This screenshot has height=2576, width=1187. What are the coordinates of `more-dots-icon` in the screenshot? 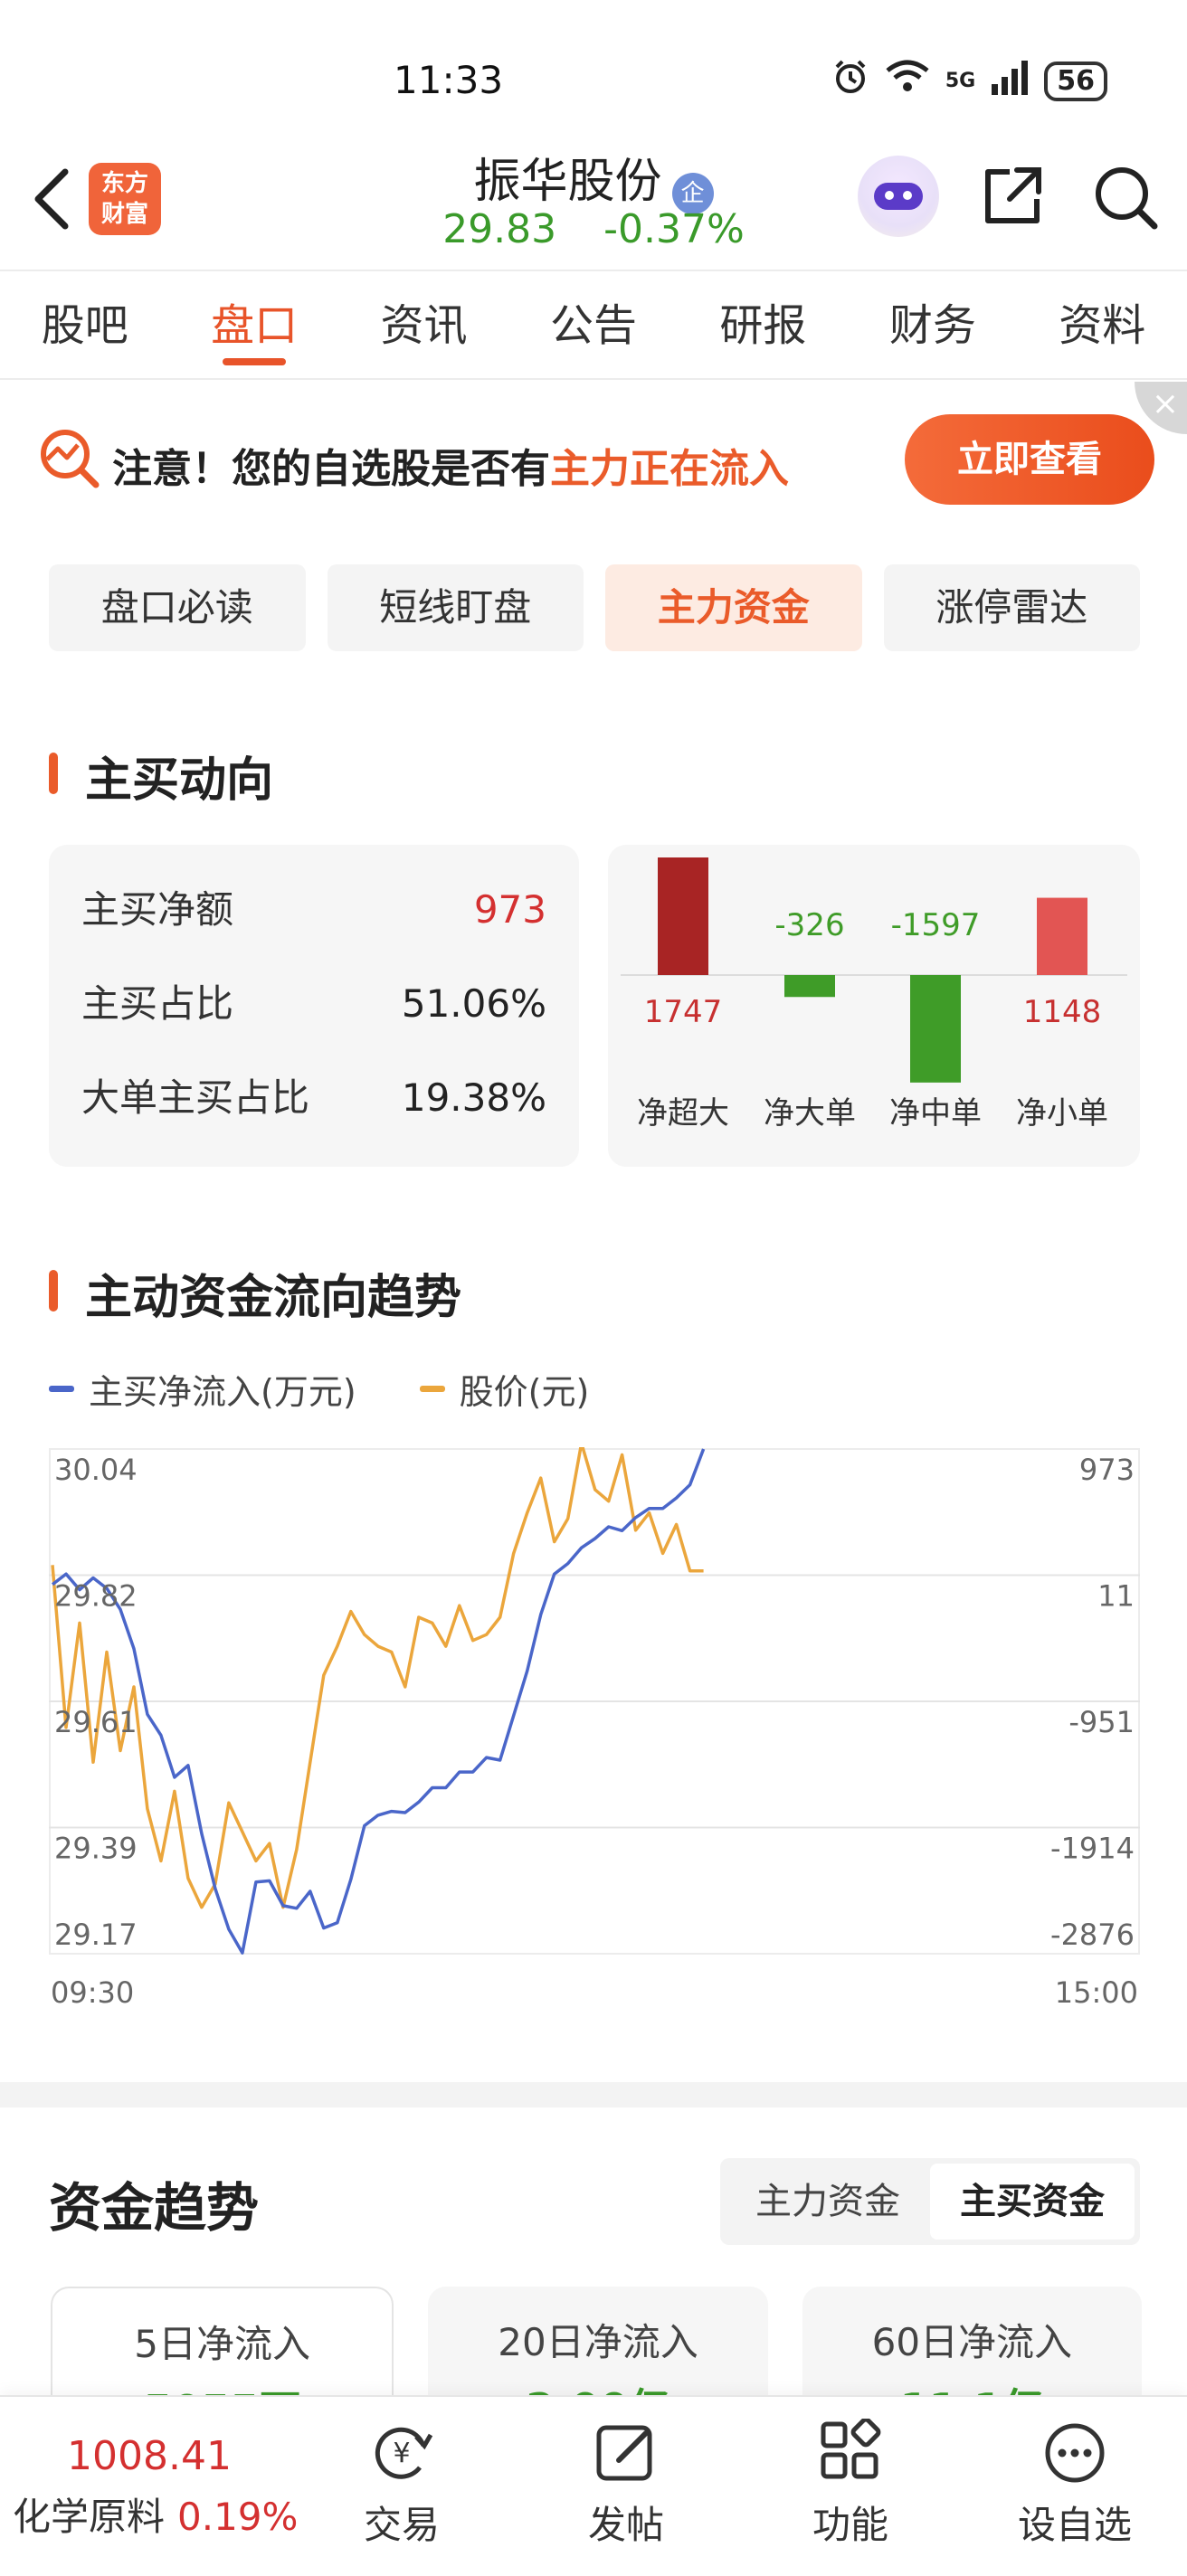 It's located at (1074, 2453).